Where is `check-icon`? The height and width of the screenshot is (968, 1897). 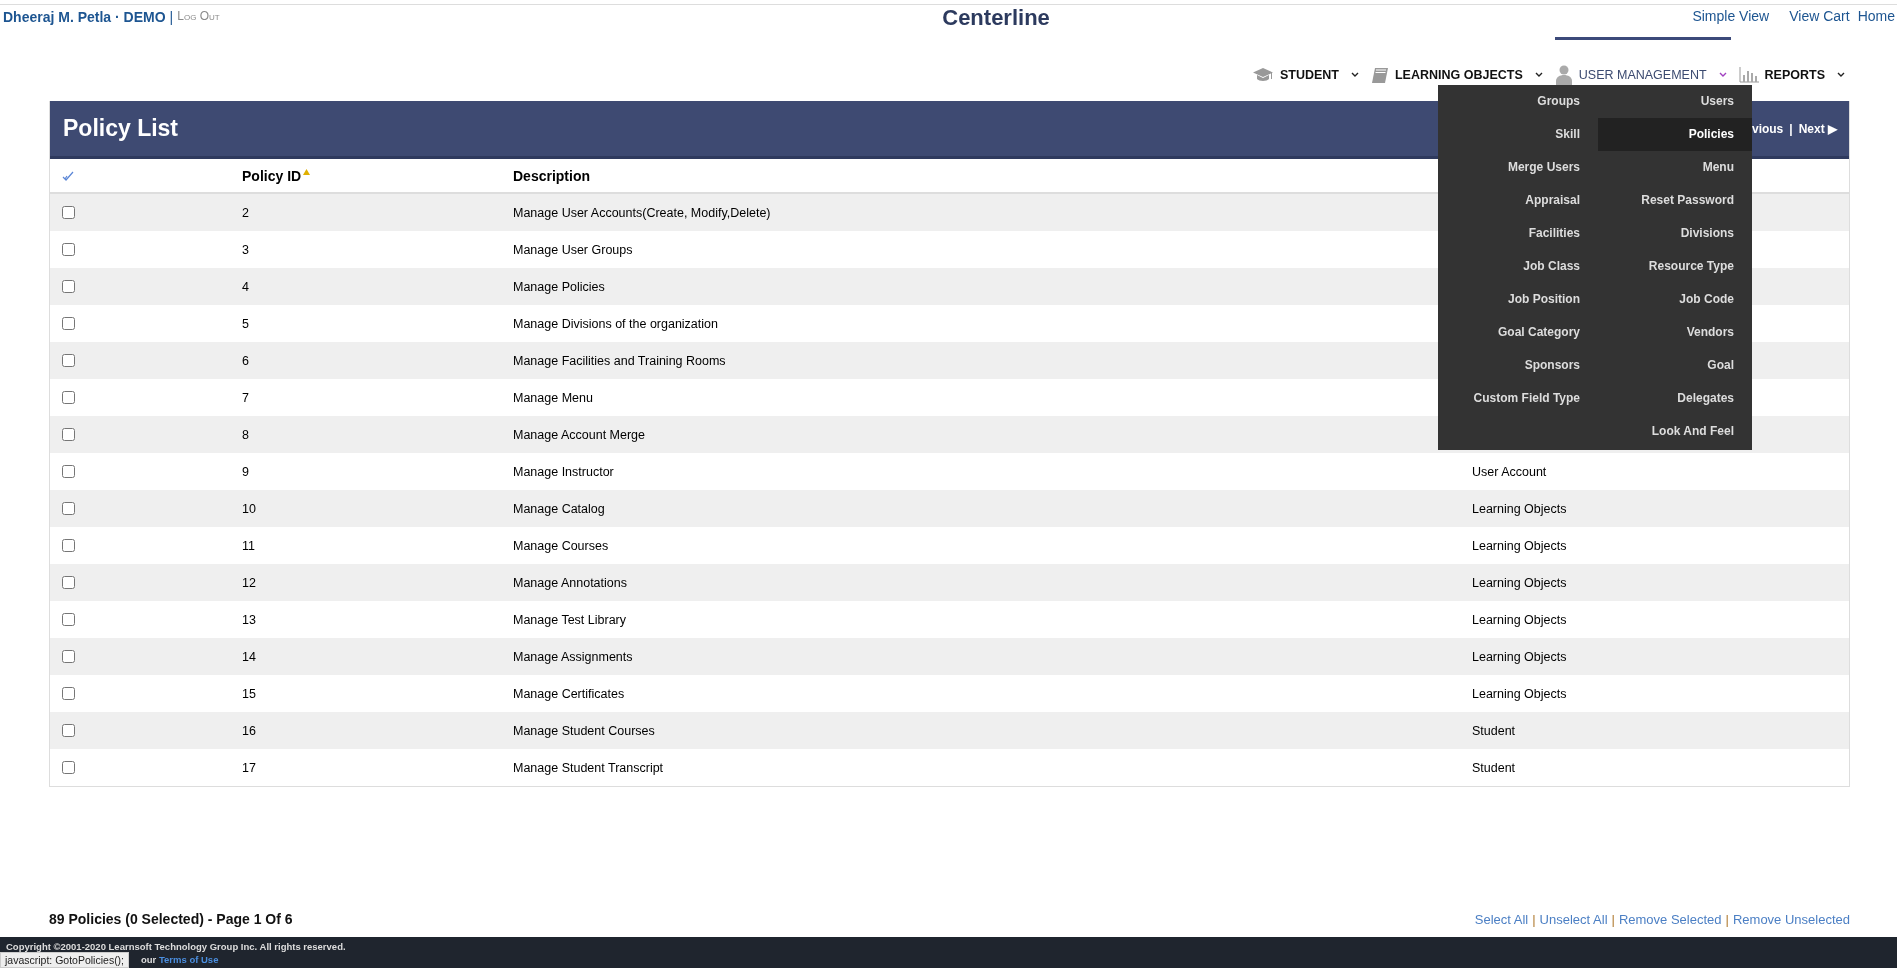
check-icon is located at coordinates (68, 175).